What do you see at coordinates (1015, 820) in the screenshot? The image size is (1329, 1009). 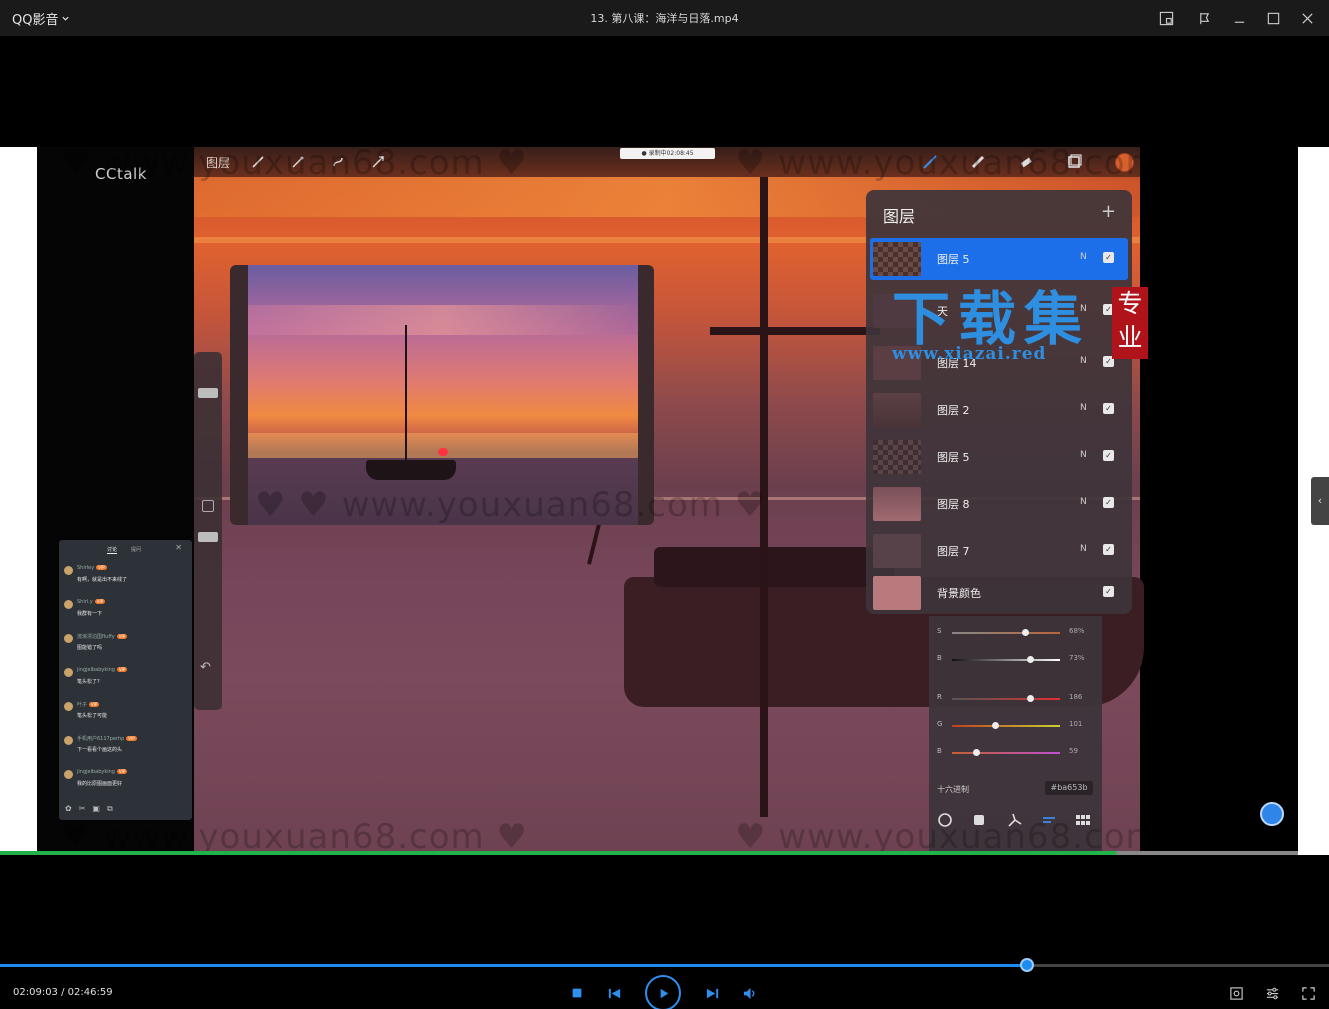 I see `harmony-mode-icon` at bounding box center [1015, 820].